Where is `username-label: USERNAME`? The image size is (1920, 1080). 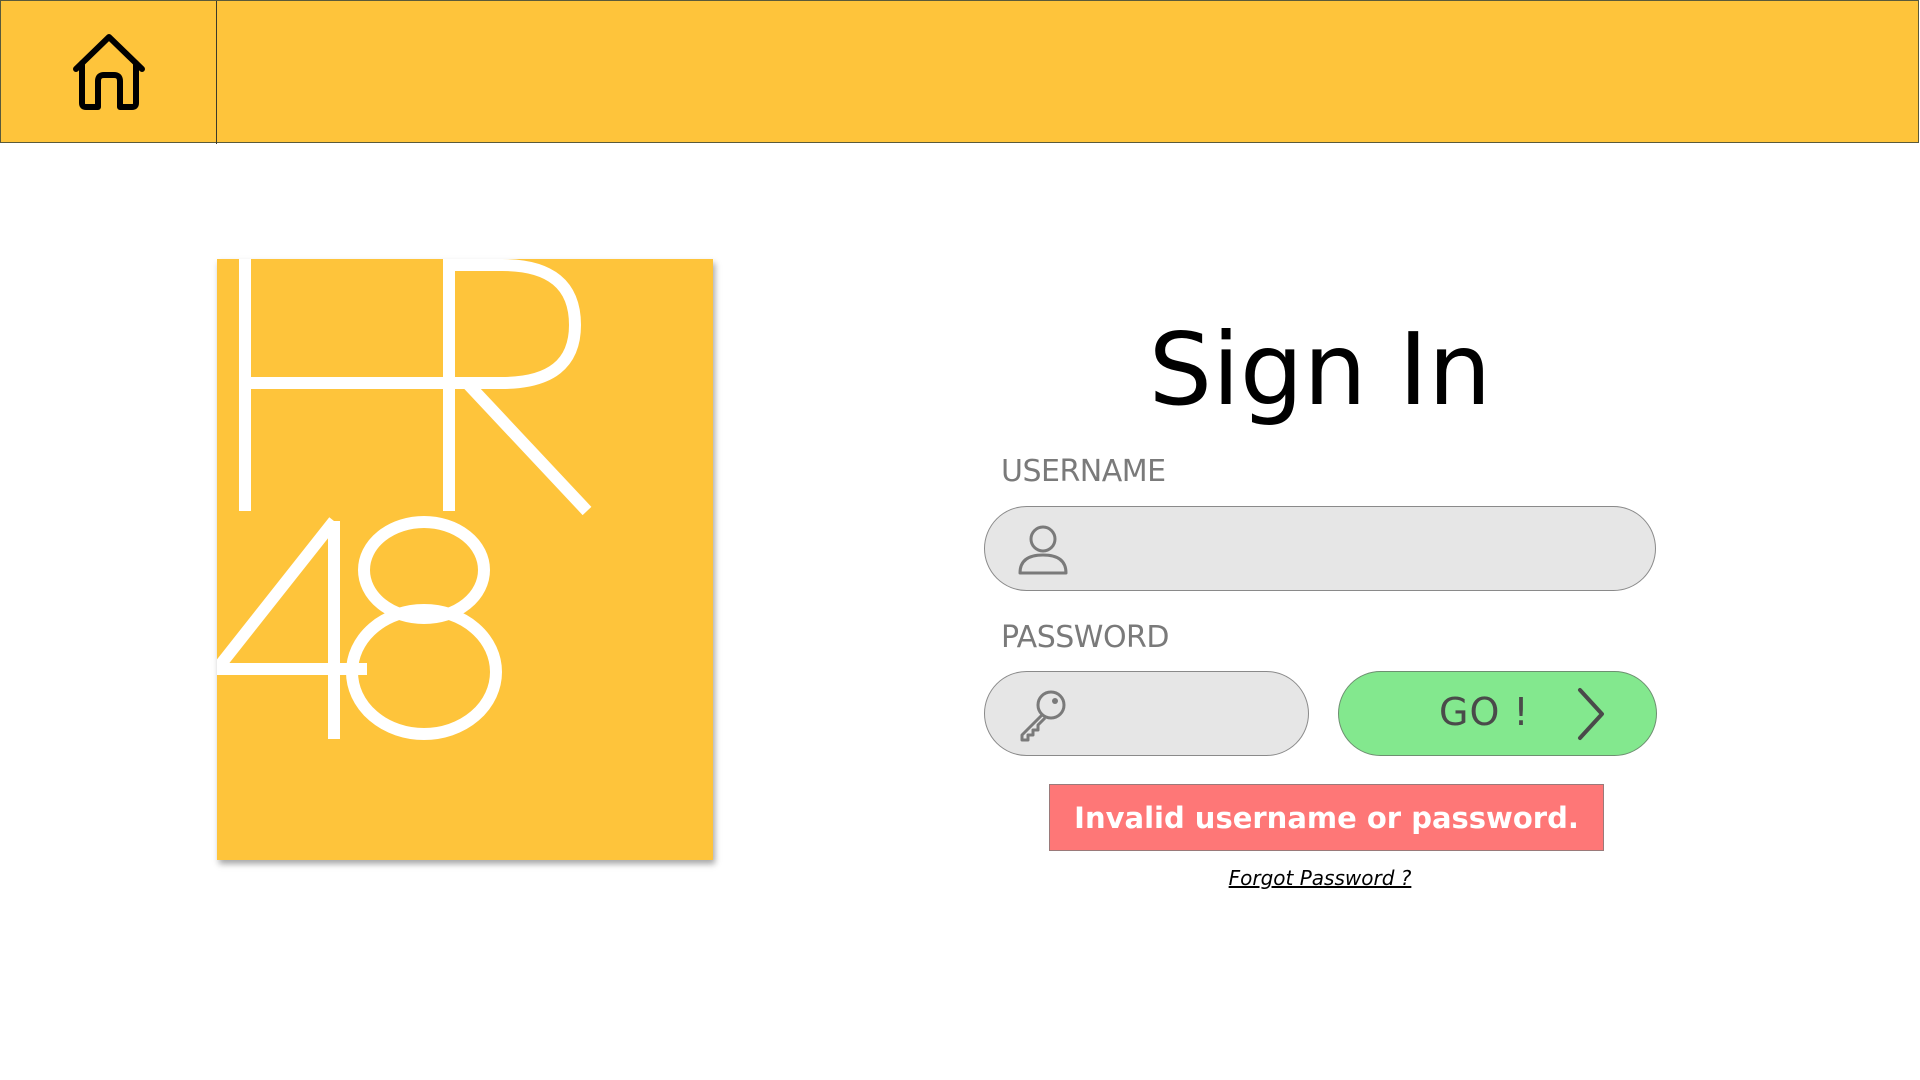 username-label: USERNAME is located at coordinates (1083, 471).